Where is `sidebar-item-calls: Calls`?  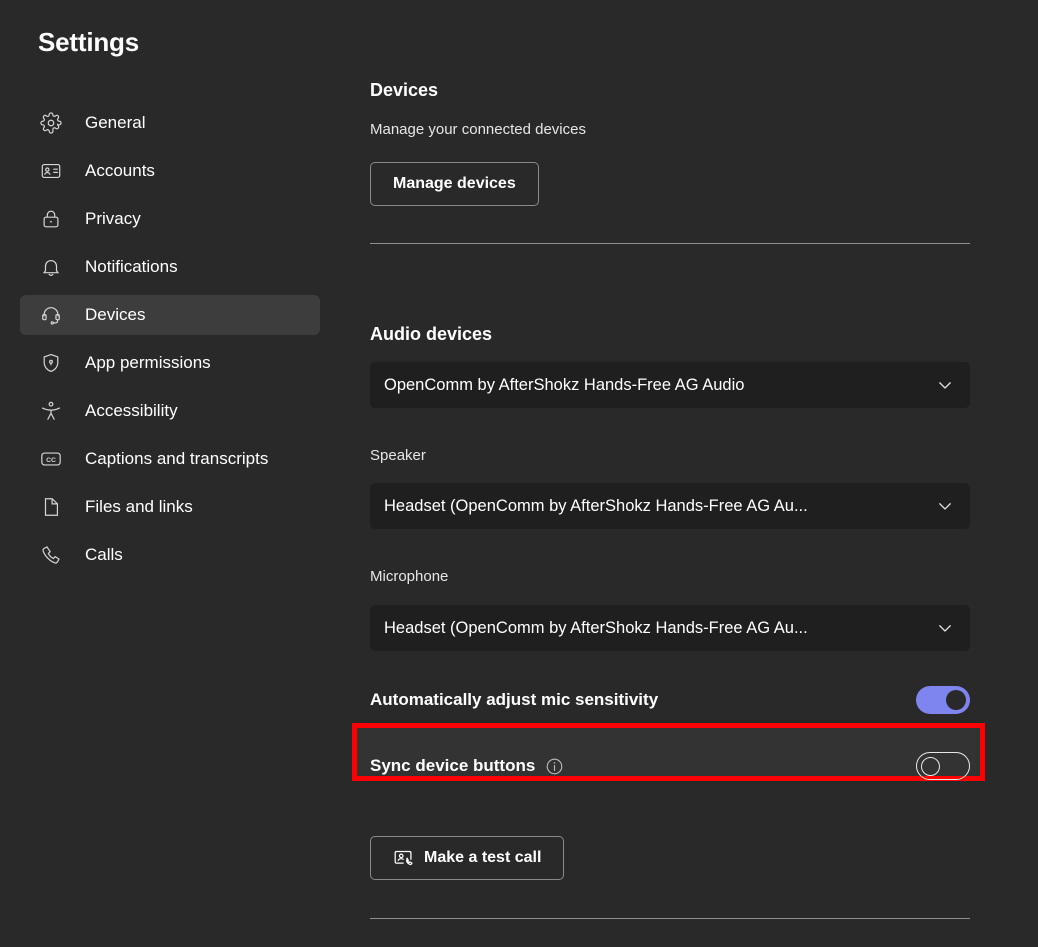 sidebar-item-calls: Calls is located at coordinates (170, 555).